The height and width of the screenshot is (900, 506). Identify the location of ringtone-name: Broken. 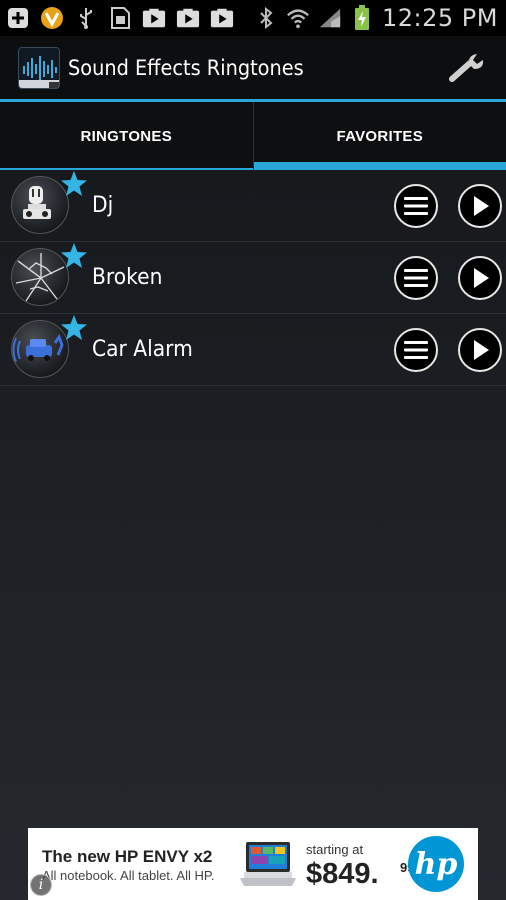
(127, 277).